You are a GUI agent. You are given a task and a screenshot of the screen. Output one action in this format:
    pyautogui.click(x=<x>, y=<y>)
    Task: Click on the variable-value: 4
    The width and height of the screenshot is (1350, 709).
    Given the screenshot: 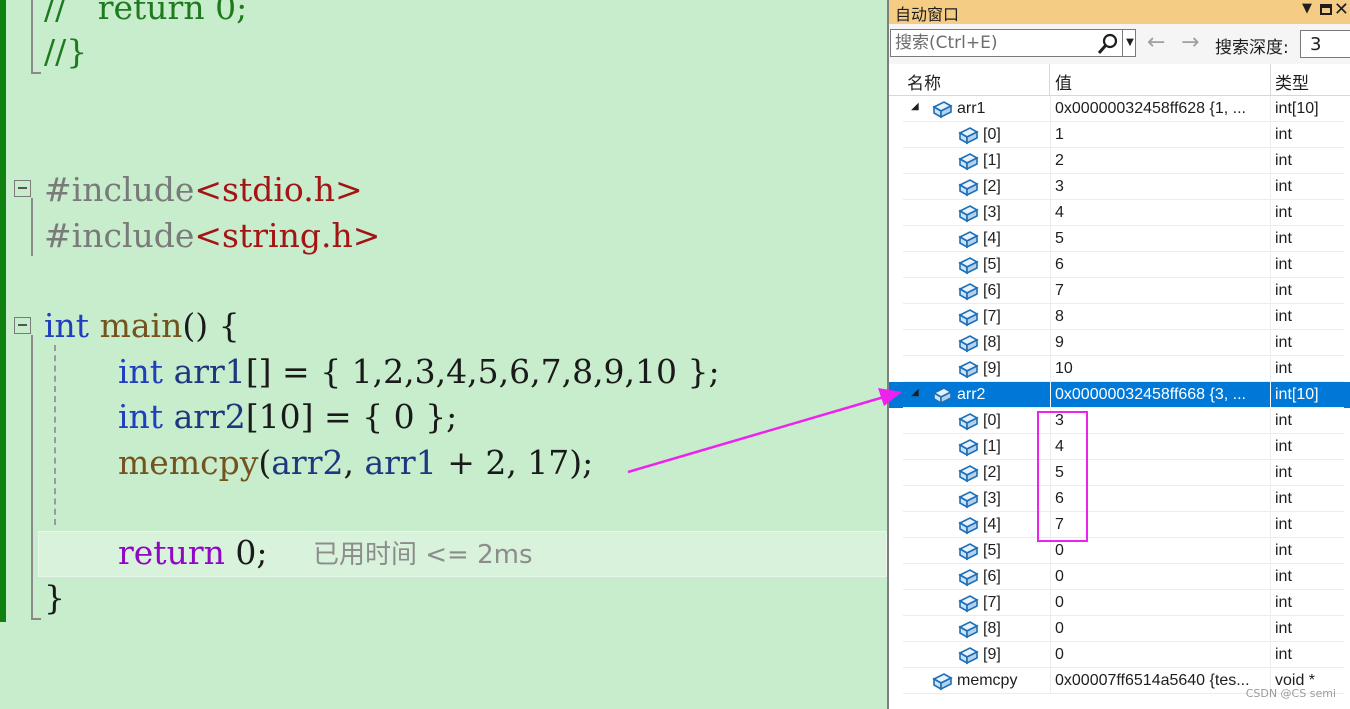 What is the action you would take?
    pyautogui.click(x=1162, y=213)
    